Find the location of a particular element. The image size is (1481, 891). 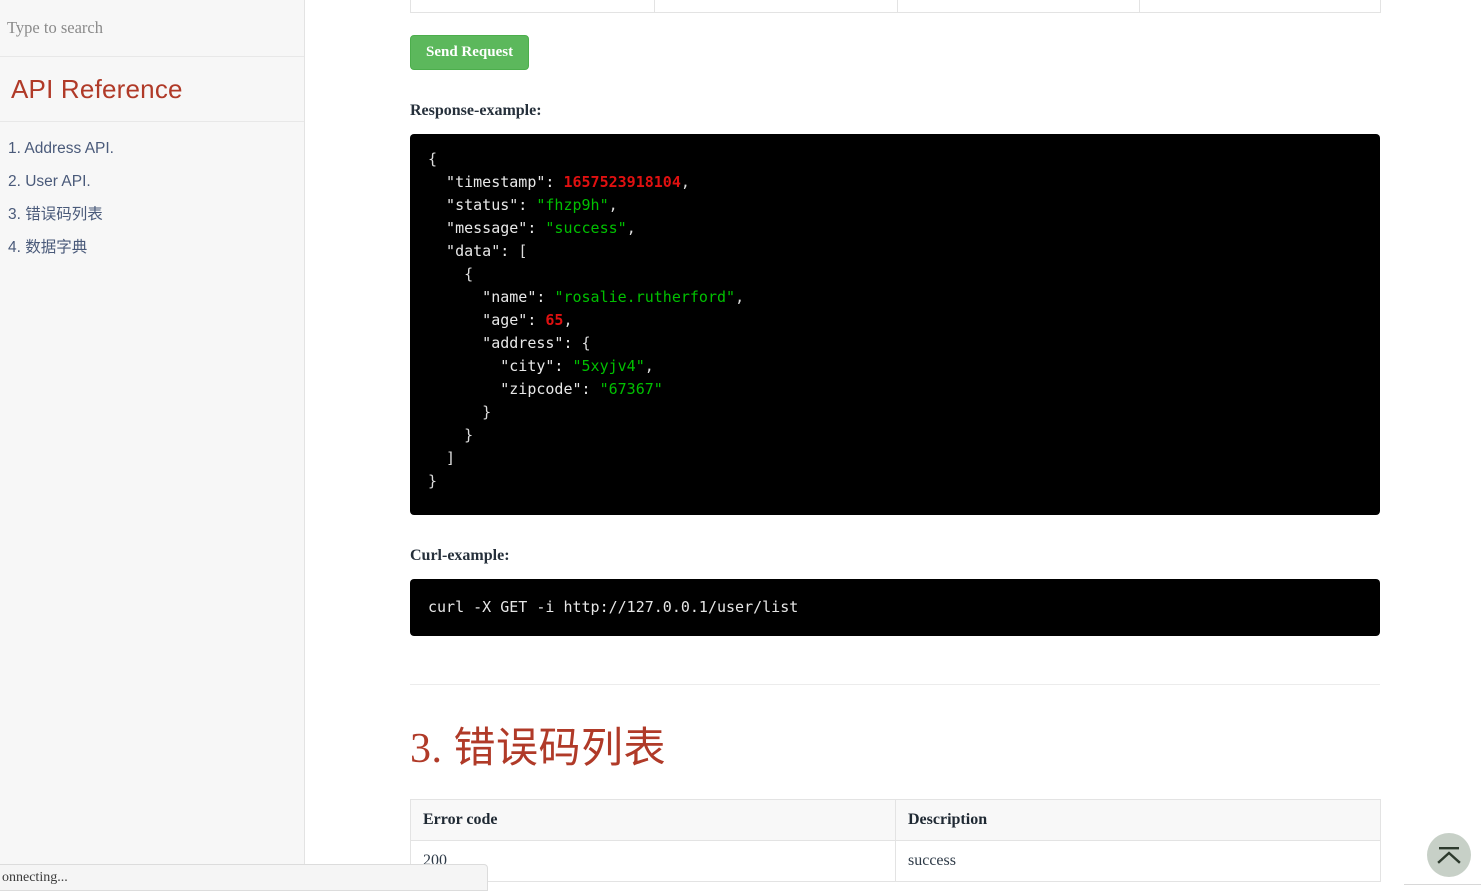

code-token: 65 is located at coordinates (554, 320).